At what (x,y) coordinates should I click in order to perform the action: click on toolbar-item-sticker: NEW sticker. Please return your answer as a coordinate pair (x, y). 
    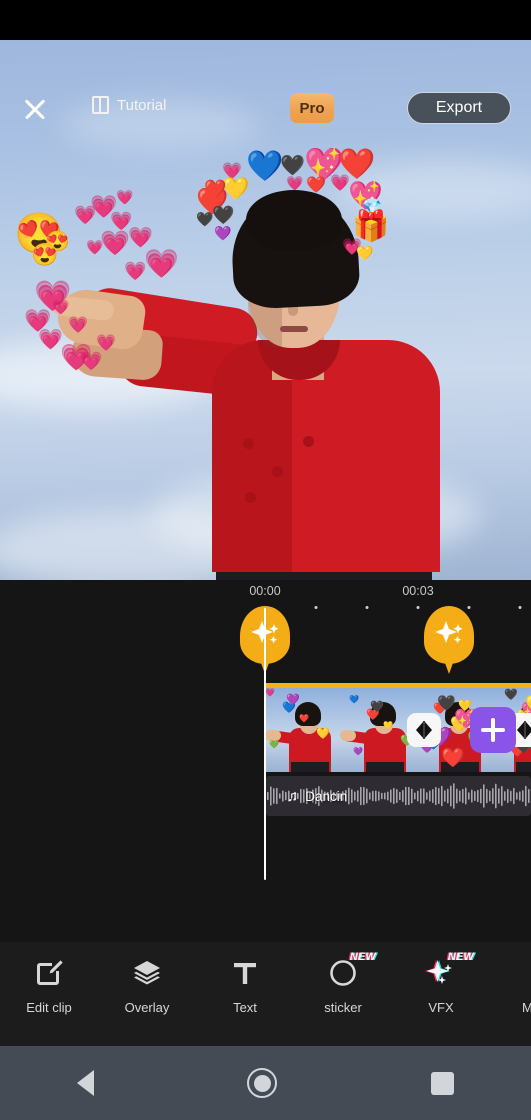
    Looking at the image, I should click on (343, 983).